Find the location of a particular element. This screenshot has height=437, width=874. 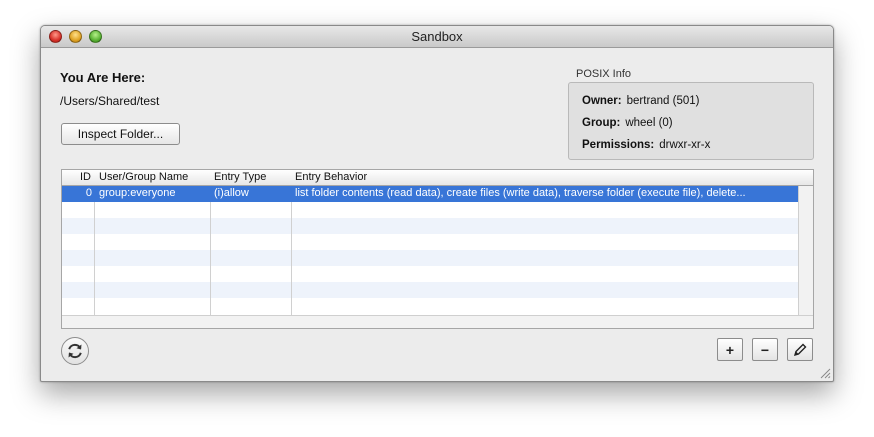

pencil-icon is located at coordinates (800, 349).